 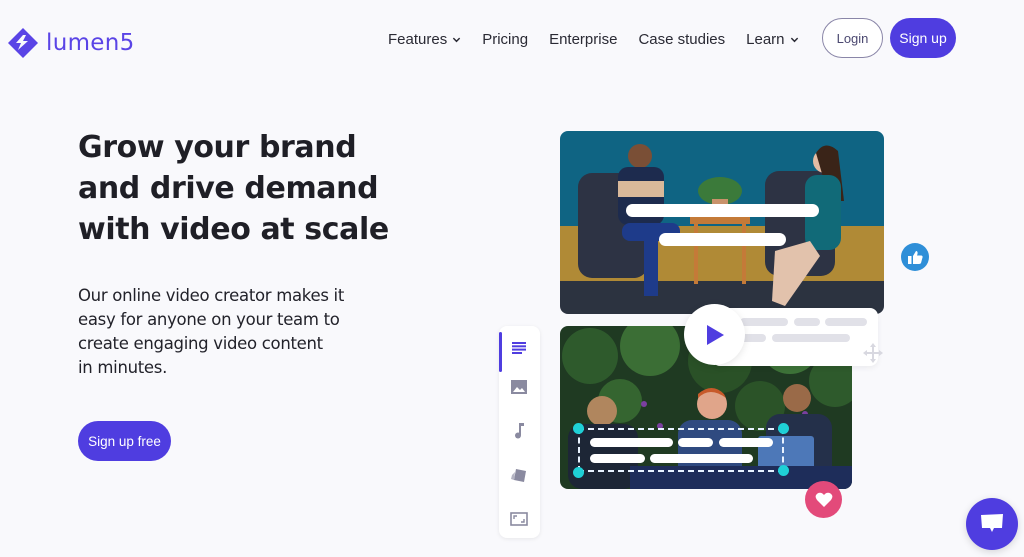 I want to click on brand-name: lumen5, so click(x=90, y=43).